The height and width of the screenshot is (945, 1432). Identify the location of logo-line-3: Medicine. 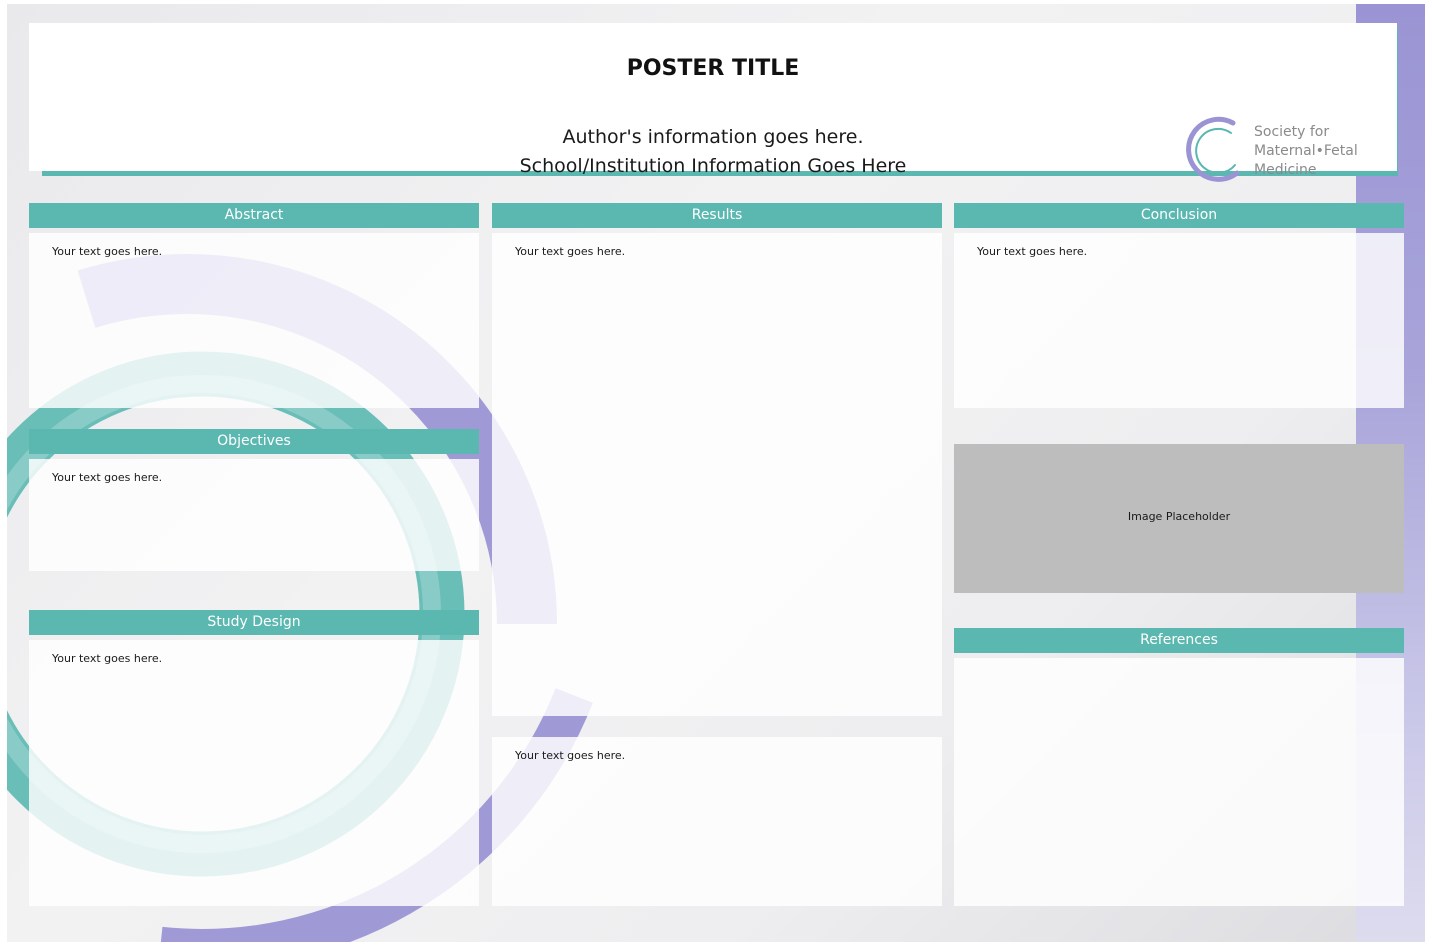
(1285, 170).